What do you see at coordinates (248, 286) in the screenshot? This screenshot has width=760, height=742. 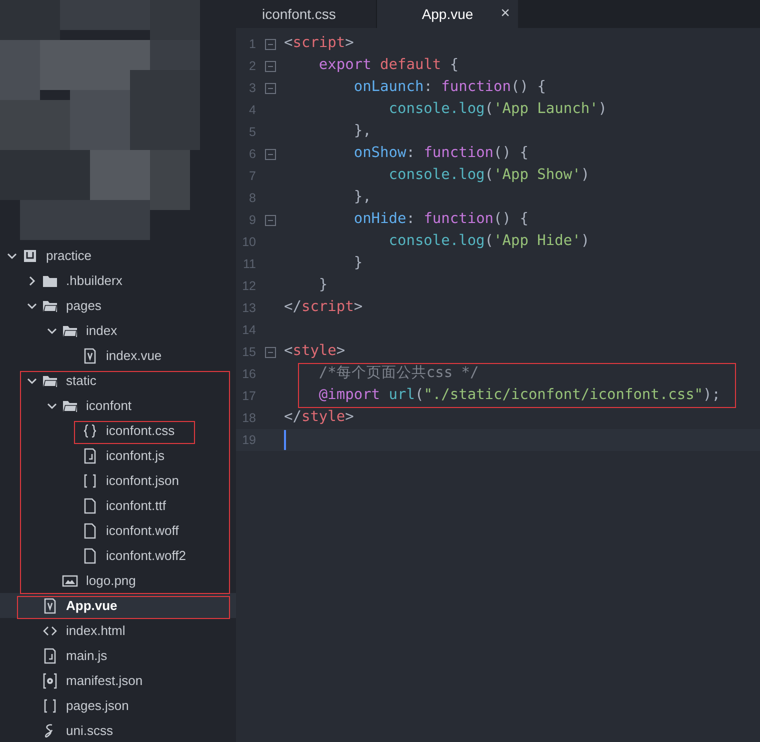 I see `line-number: 12` at bounding box center [248, 286].